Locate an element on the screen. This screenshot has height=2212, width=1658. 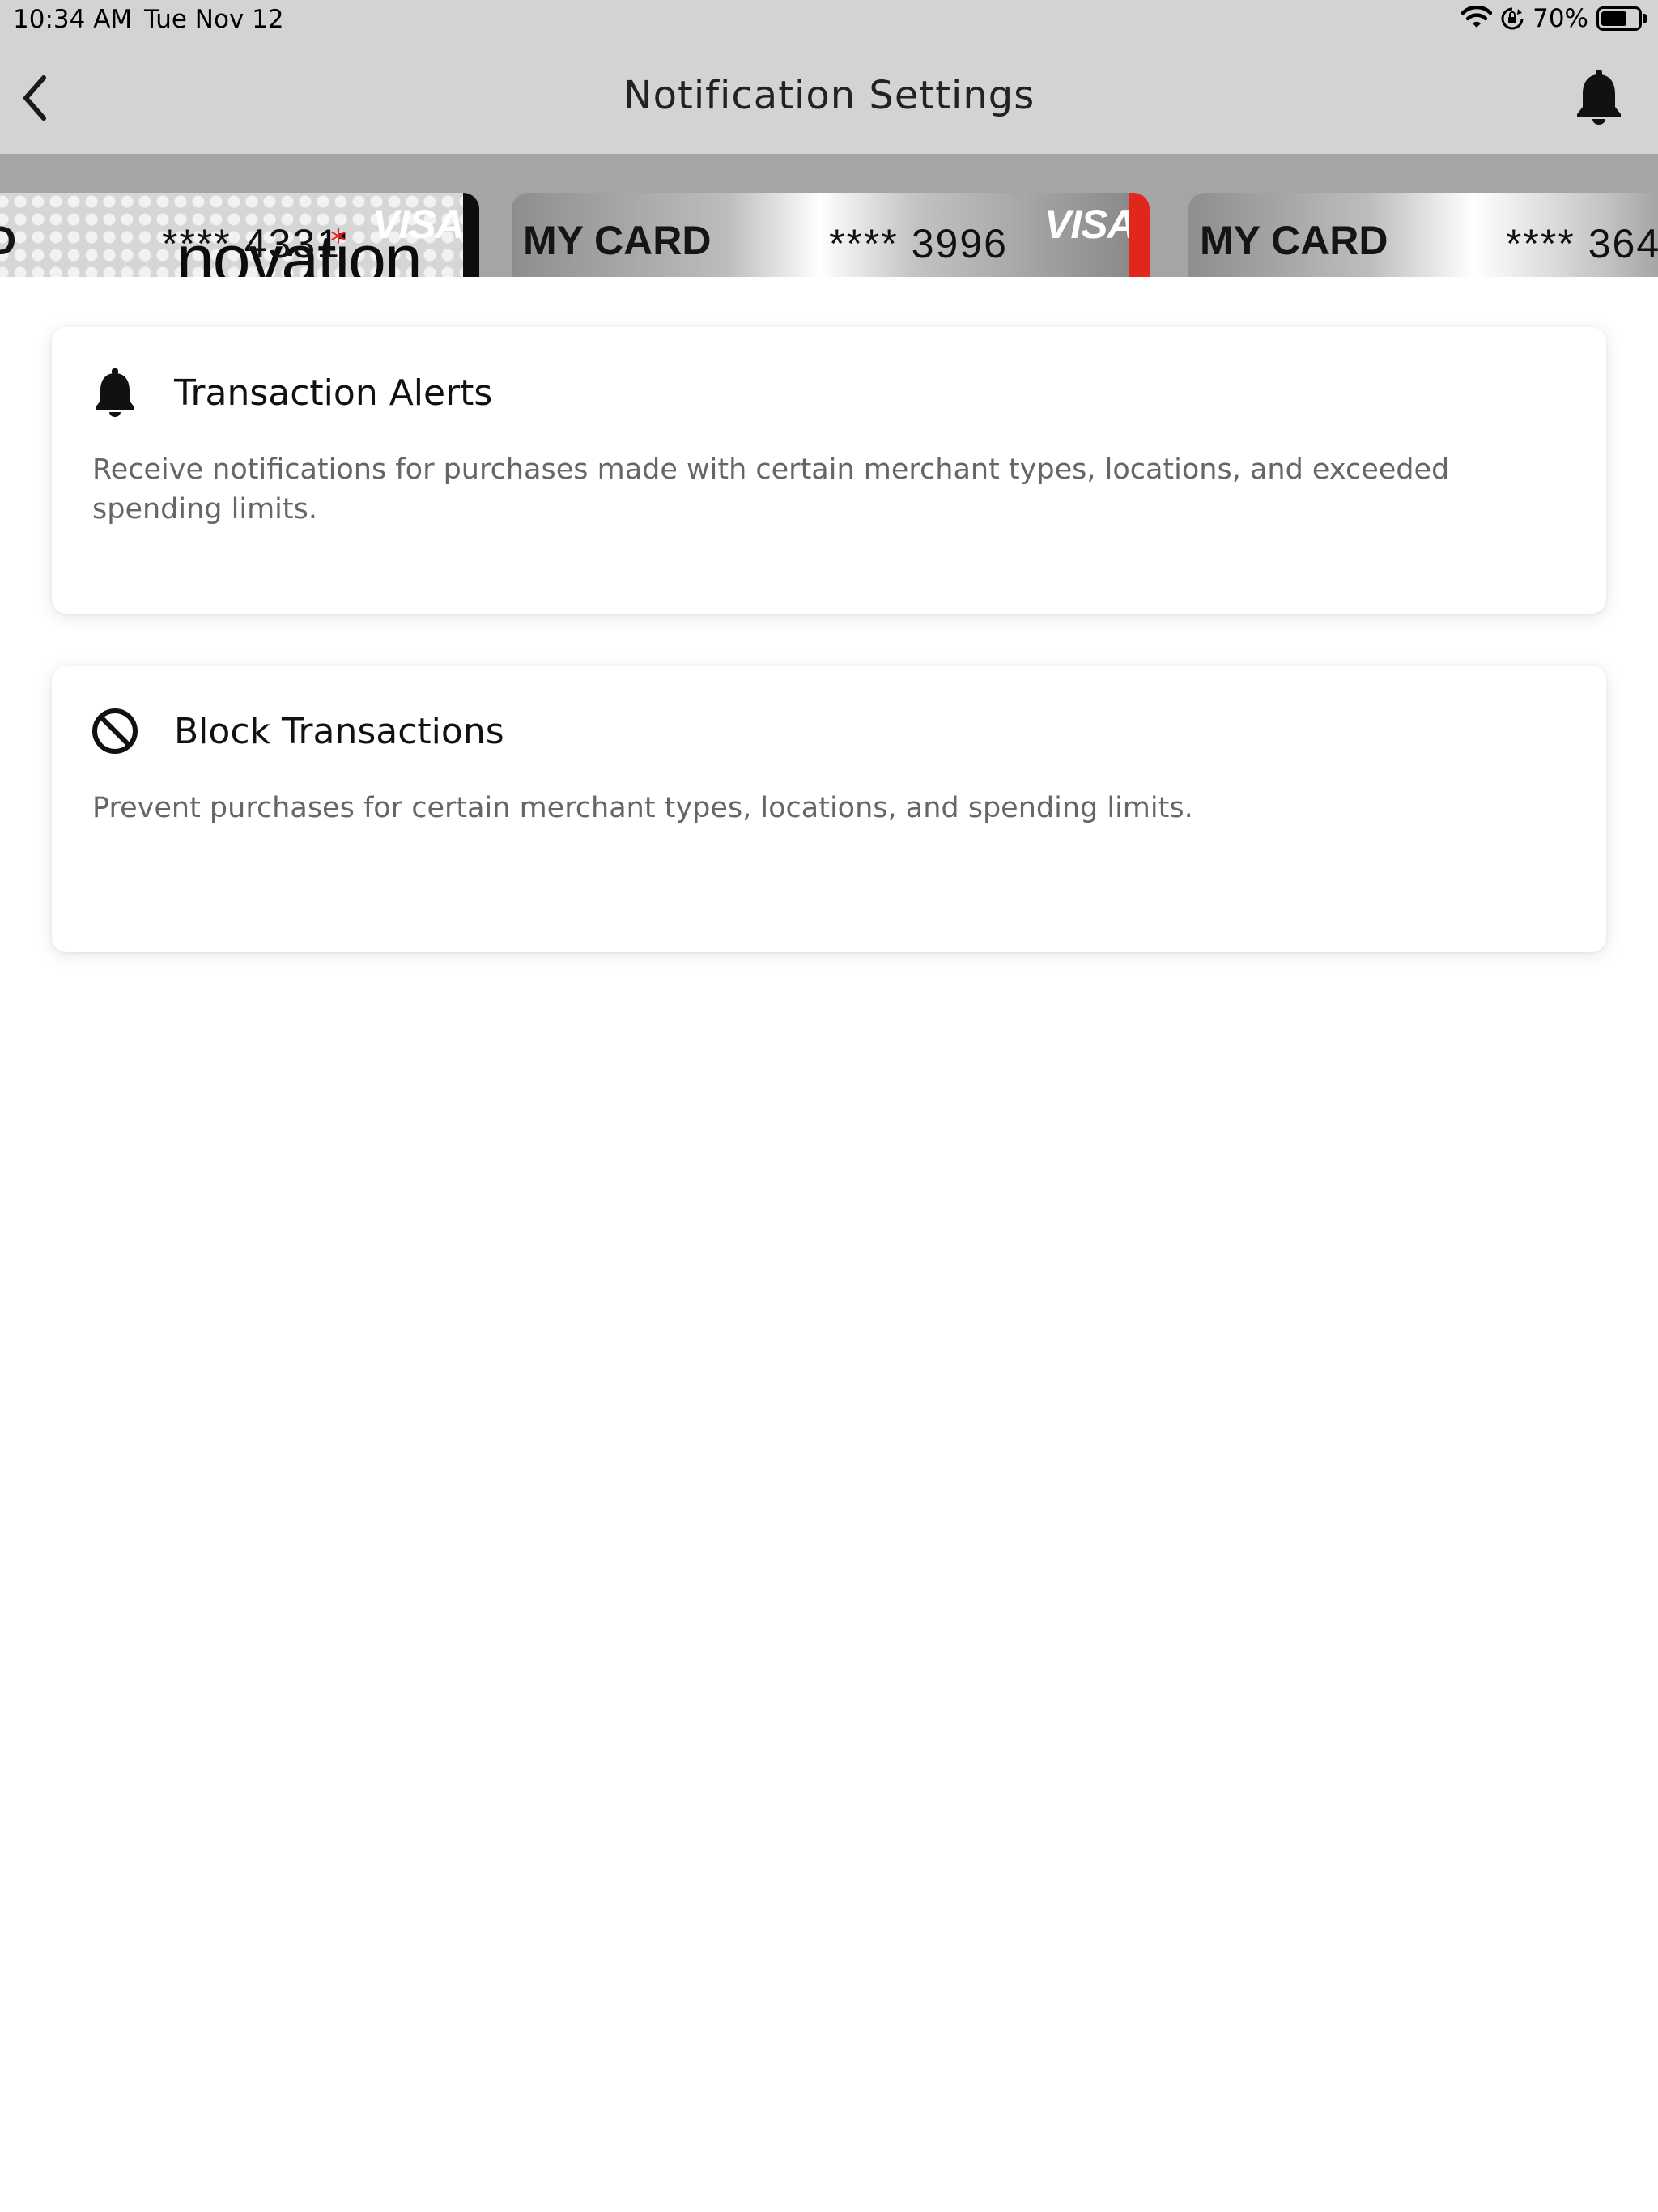
card-number: **** 364 is located at coordinates (1582, 244).